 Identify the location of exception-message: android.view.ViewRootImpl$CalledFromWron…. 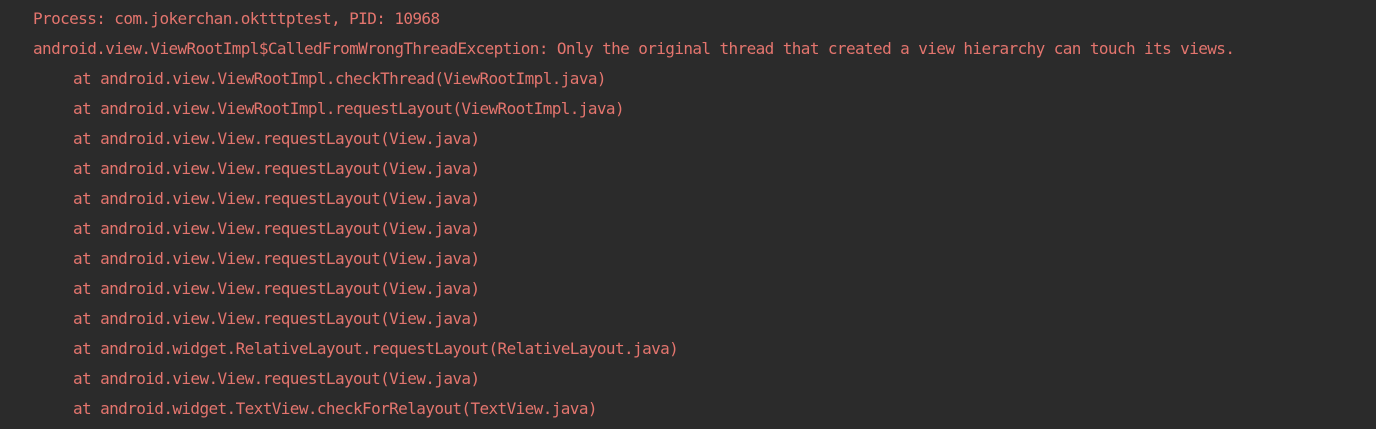
(634, 48).